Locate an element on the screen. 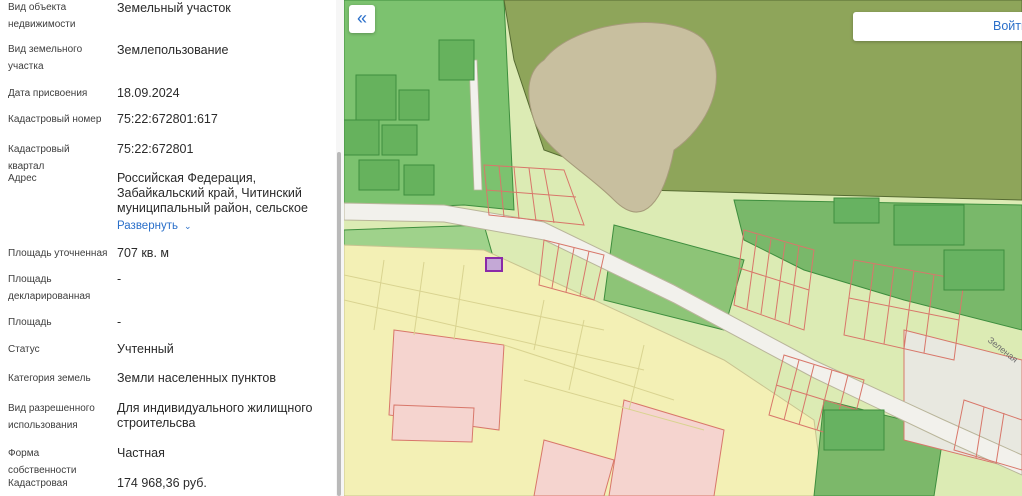 This screenshot has height=496, width=1022. info-label: Статус is located at coordinates (24, 349).